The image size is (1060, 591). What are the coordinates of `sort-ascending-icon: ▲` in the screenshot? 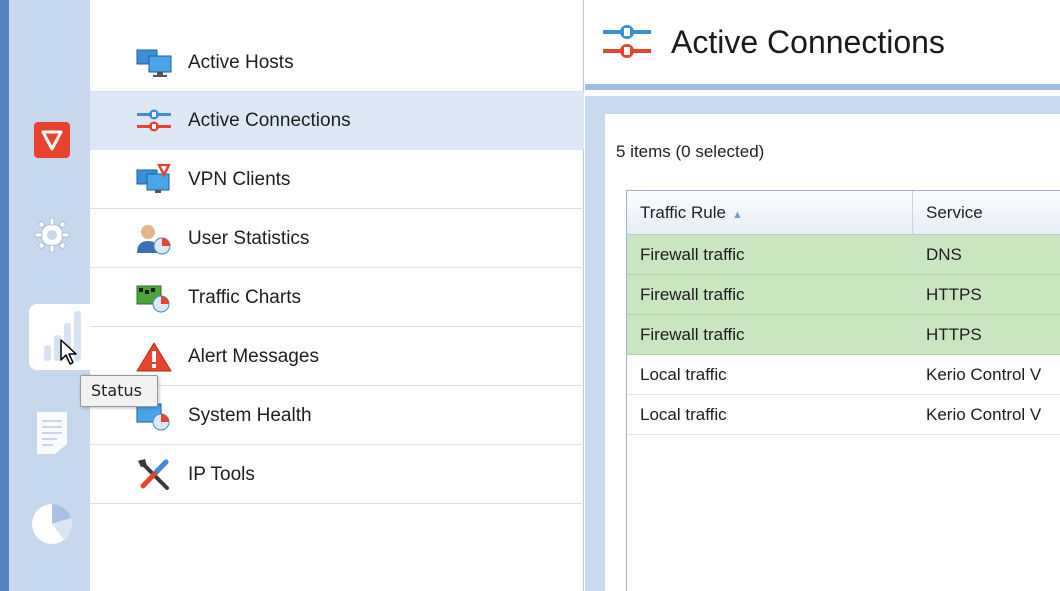 It's located at (737, 215).